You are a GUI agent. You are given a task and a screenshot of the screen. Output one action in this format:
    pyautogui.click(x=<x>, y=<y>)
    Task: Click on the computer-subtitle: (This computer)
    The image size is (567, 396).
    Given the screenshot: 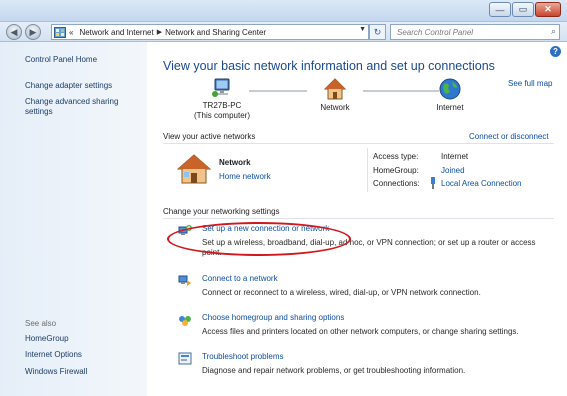 What is the action you would take?
    pyautogui.click(x=221, y=115)
    